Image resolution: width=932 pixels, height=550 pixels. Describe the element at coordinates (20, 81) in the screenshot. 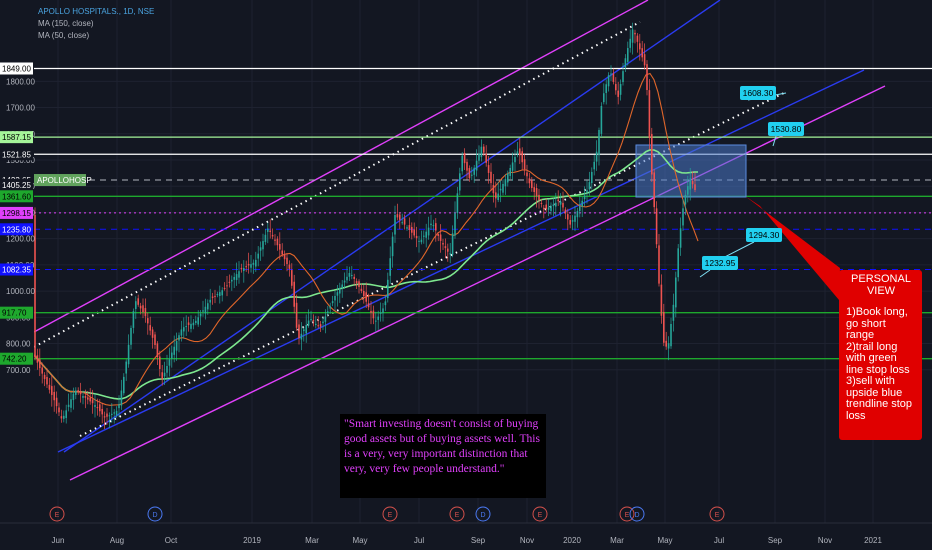

I see `price-tick-label: 1800.00` at that location.